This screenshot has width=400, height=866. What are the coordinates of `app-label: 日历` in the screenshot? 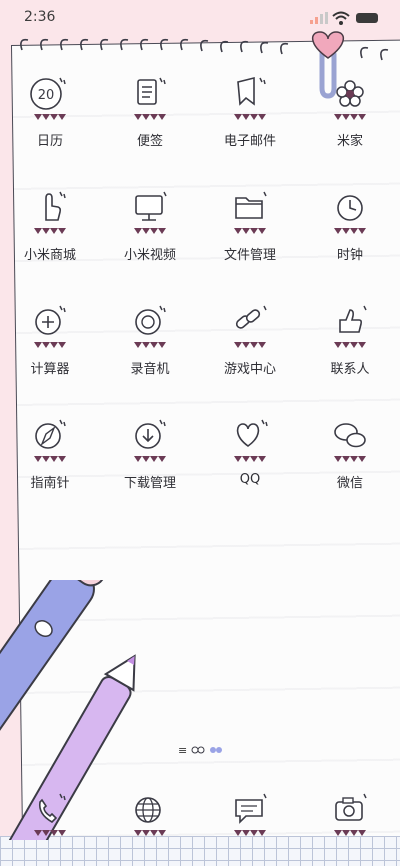 It's located at (49, 141).